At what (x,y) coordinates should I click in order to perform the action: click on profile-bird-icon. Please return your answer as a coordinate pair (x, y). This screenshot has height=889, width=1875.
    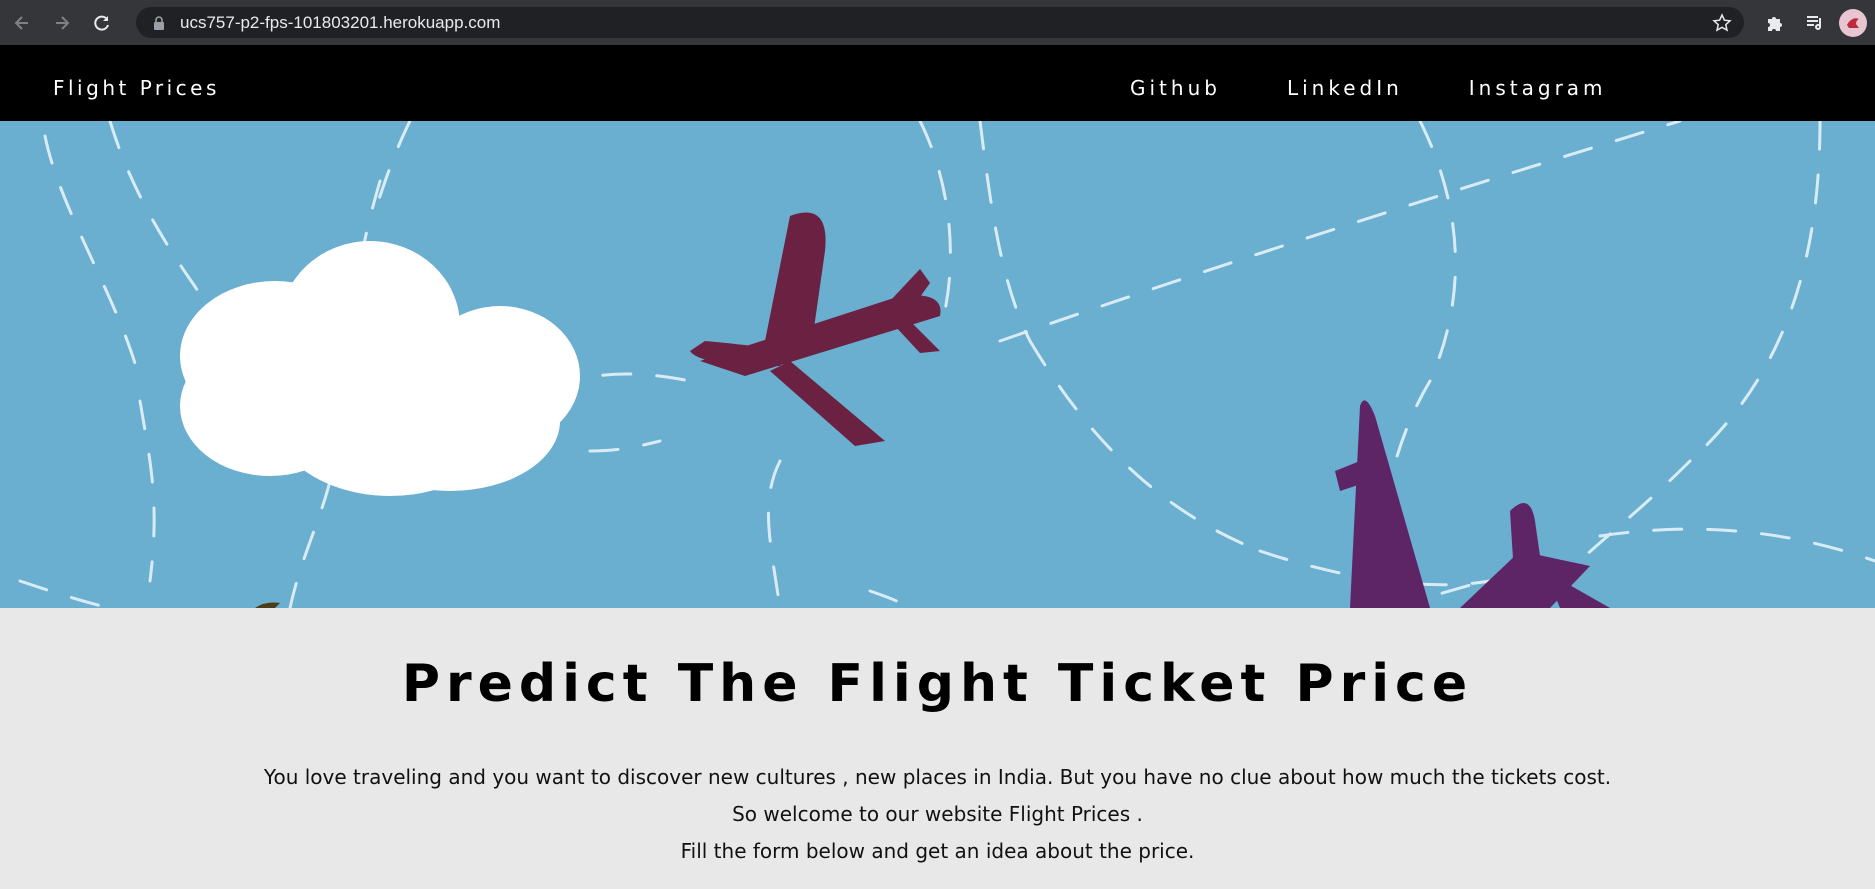
    Looking at the image, I should click on (1853, 22).